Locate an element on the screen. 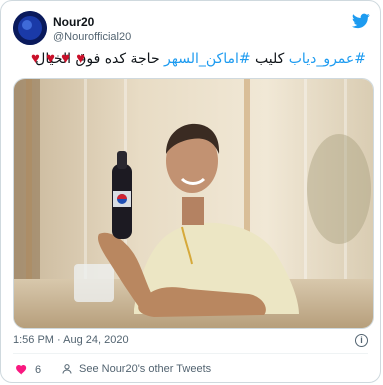  tweet-word: كليب is located at coordinates (269, 59).